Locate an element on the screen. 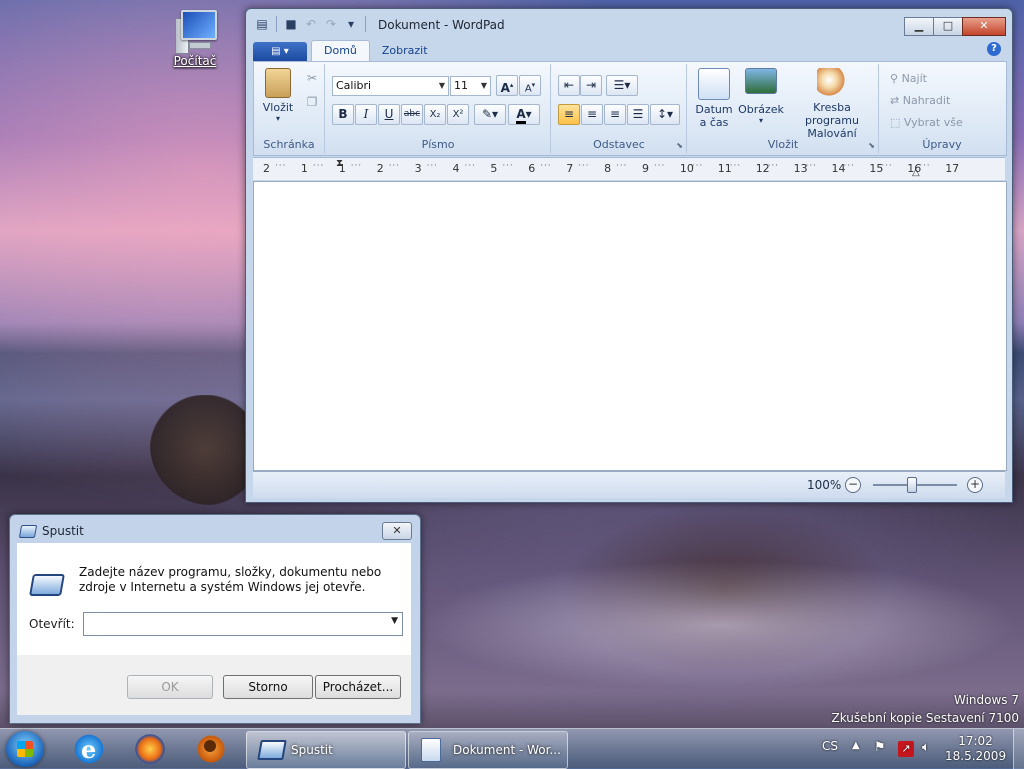  desktop-icon-computer: Počítač is located at coordinates (195, 38).